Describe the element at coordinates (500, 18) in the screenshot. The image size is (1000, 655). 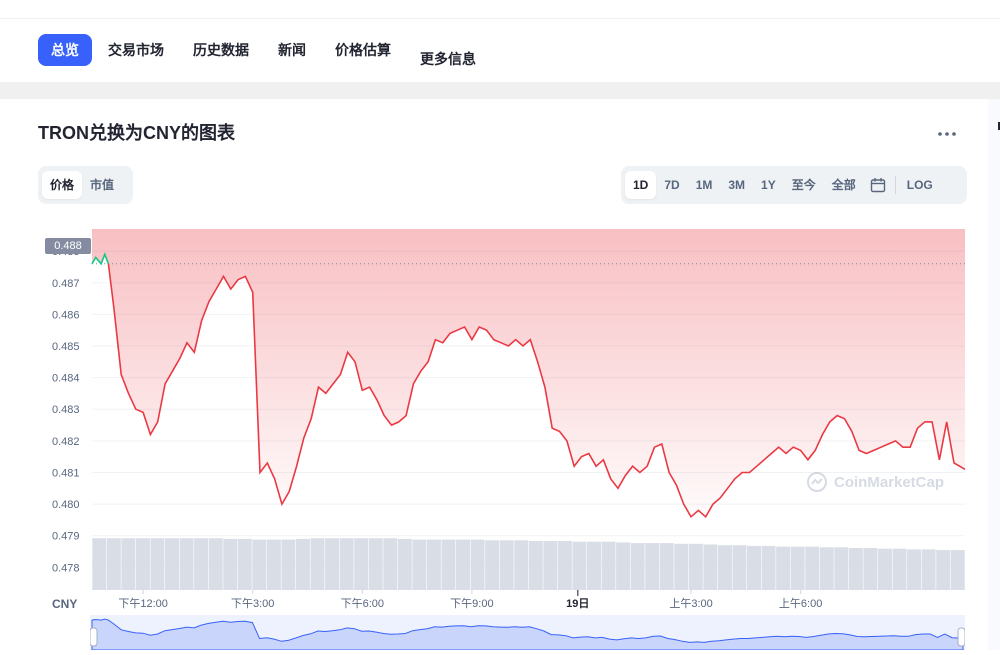
I see `top-divider` at that location.